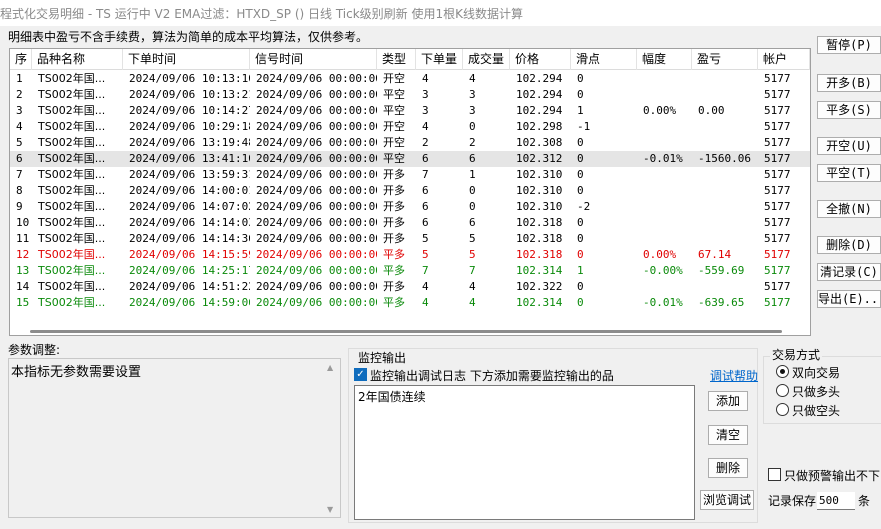 The width and height of the screenshot is (881, 529). I want to click on monitor-list-item: 2年国债连续, so click(392, 396).